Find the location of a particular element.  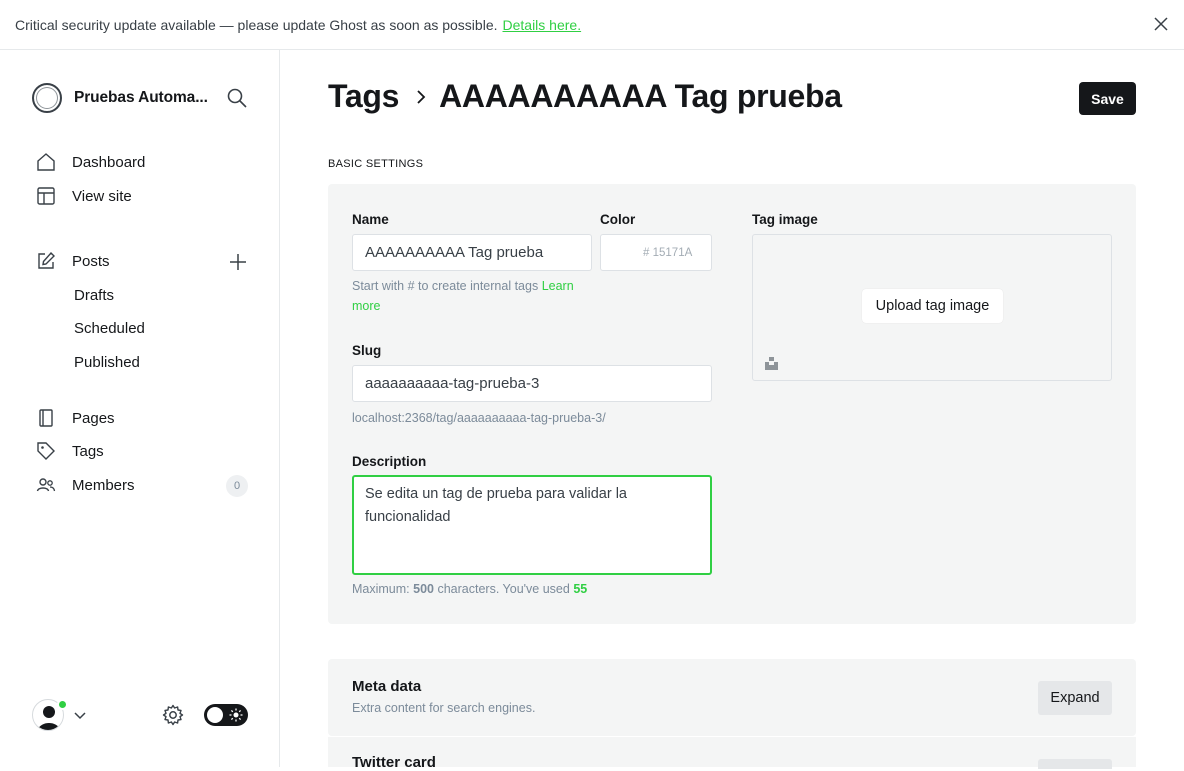

dark-mode-toggle is located at coordinates (226, 715).